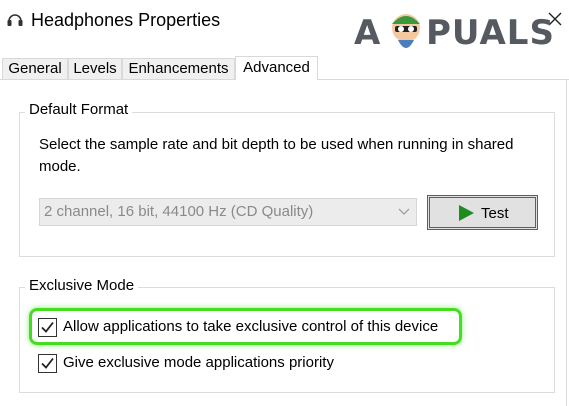 The image size is (569, 406). Describe the element at coordinates (490, 33) in the screenshot. I see `svg-text: PUALS` at that location.